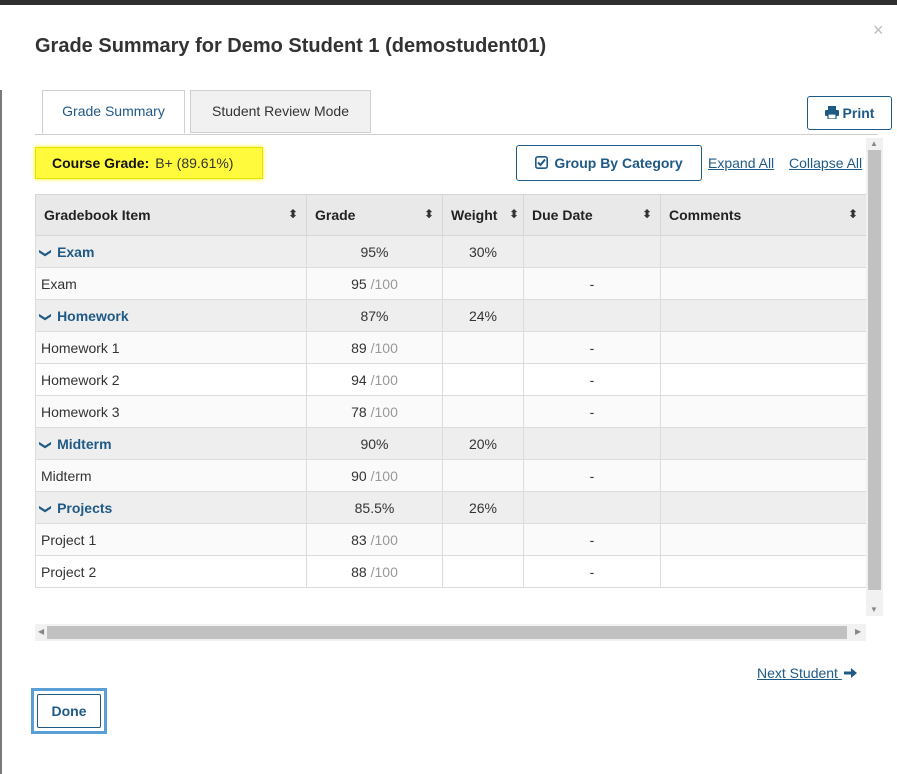  Describe the element at coordinates (483, 251) in the screenshot. I see `category-weight: 30%` at that location.